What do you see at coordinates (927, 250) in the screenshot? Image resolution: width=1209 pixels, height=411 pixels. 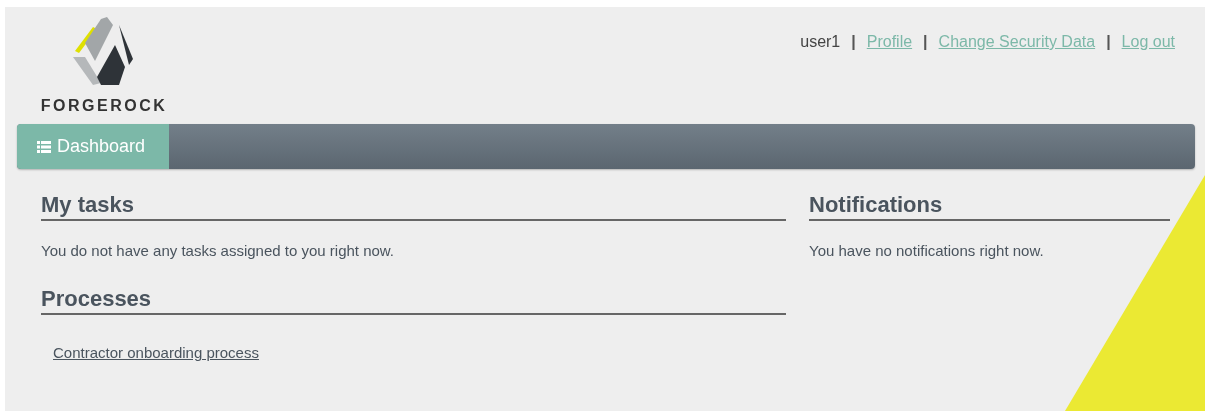 I see `empty-message: You have no notifications right now.` at bounding box center [927, 250].